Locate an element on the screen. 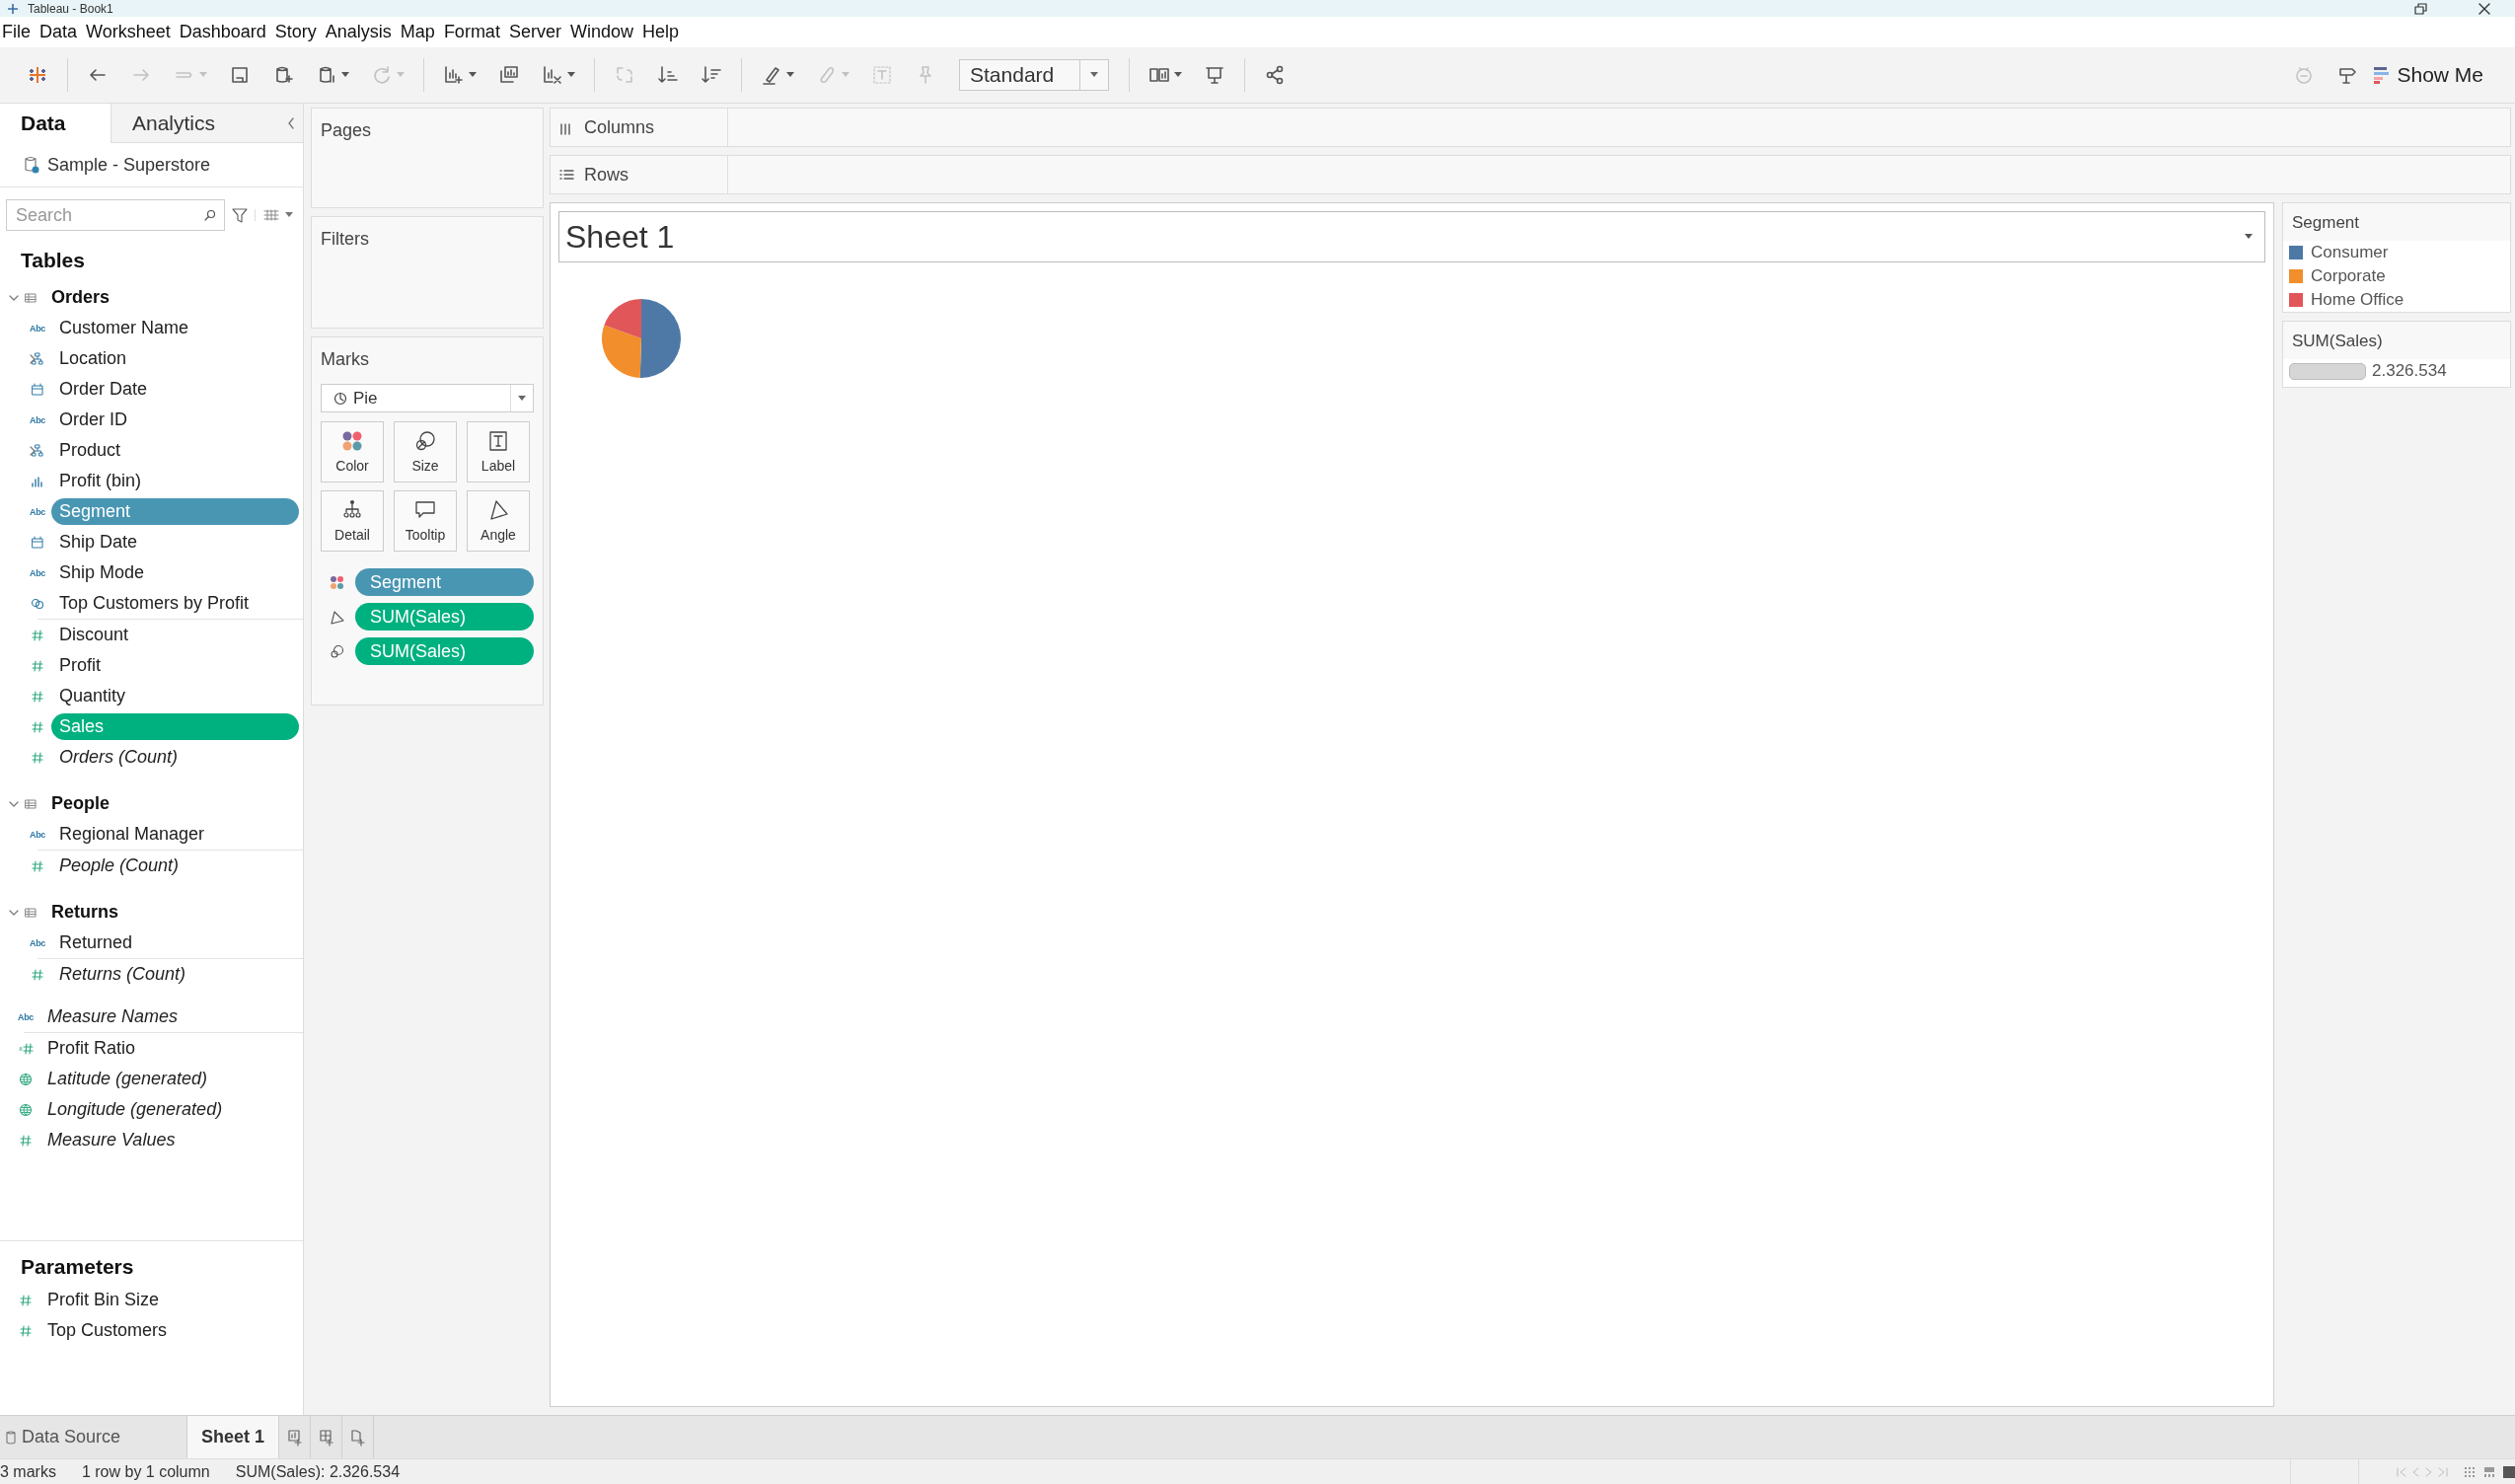  show-me-button: Show Me is located at coordinates (2428, 75).